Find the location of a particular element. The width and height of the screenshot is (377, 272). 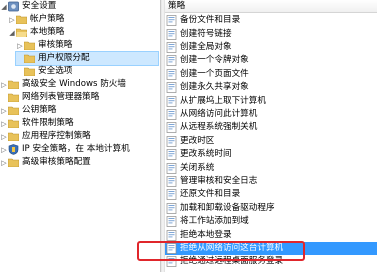

tree-item-audit-policy: ▷ 审核策略 is located at coordinates (87, 45).